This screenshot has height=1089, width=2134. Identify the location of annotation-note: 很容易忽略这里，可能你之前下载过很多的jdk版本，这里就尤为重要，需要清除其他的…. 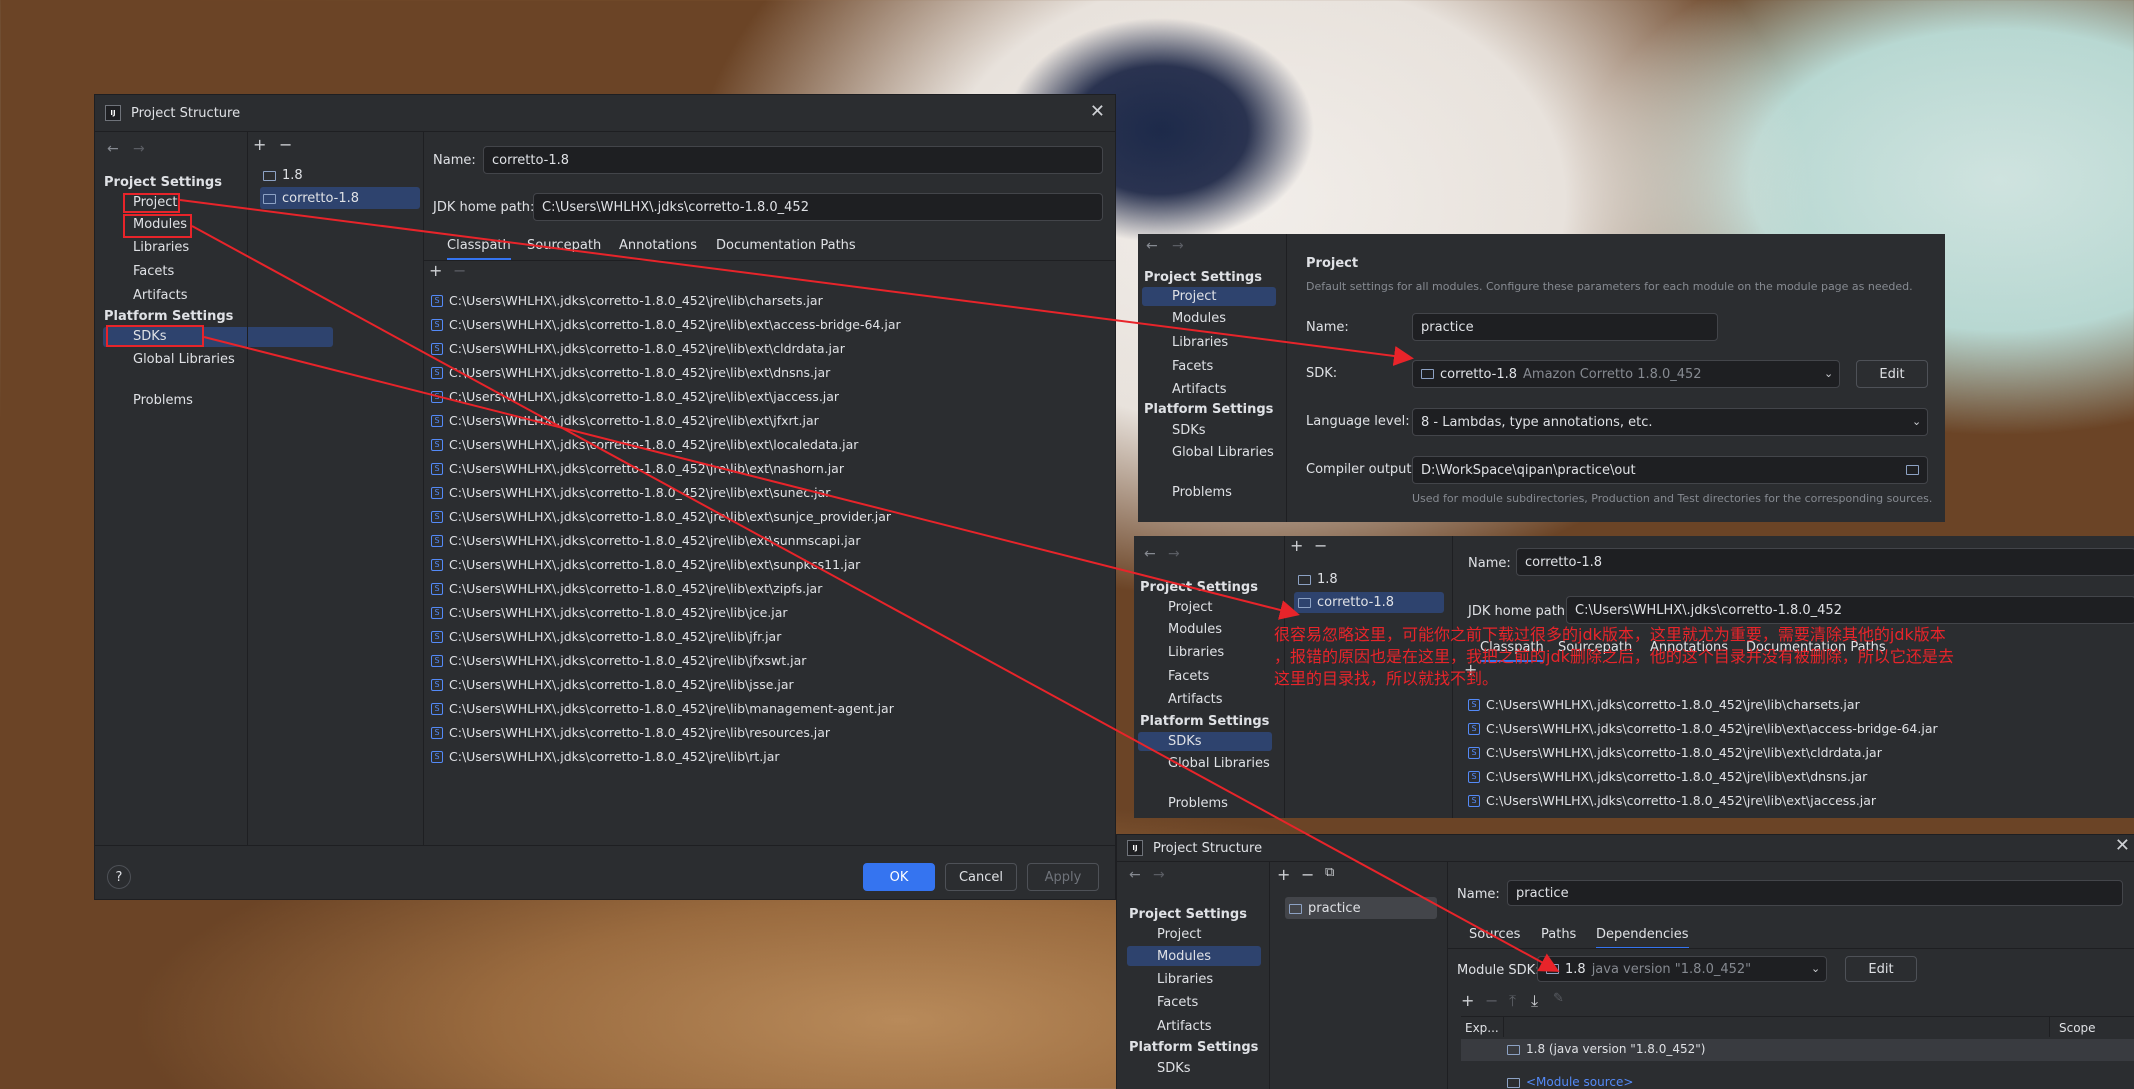
(1614, 657).